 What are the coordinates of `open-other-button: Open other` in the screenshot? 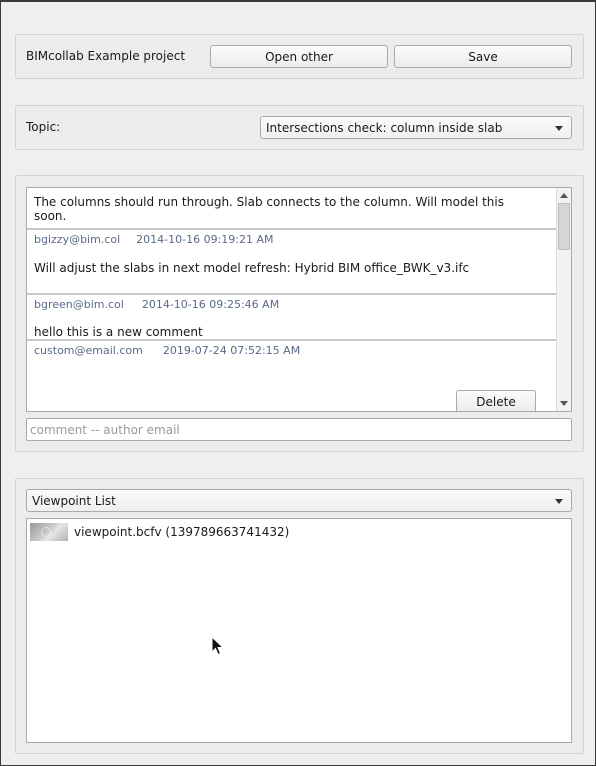 It's located at (299, 56).